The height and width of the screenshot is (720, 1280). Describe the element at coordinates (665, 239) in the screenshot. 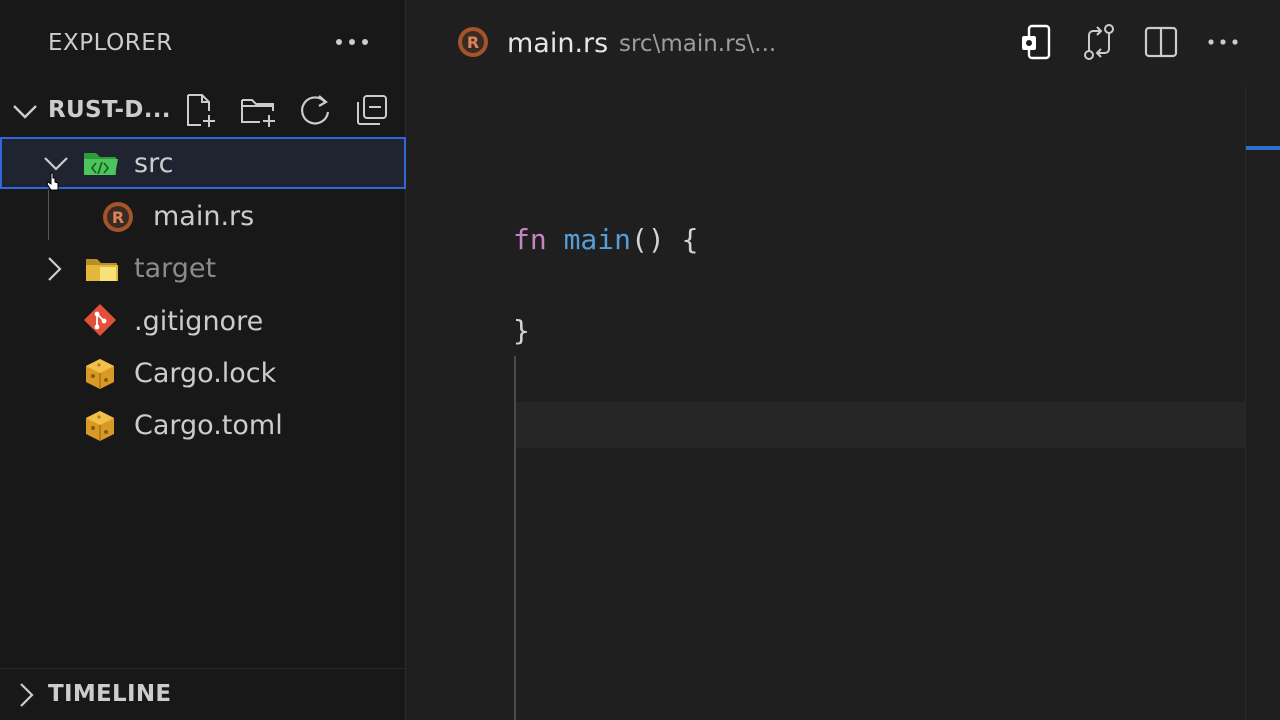

I see `punctuation-token: () {` at that location.